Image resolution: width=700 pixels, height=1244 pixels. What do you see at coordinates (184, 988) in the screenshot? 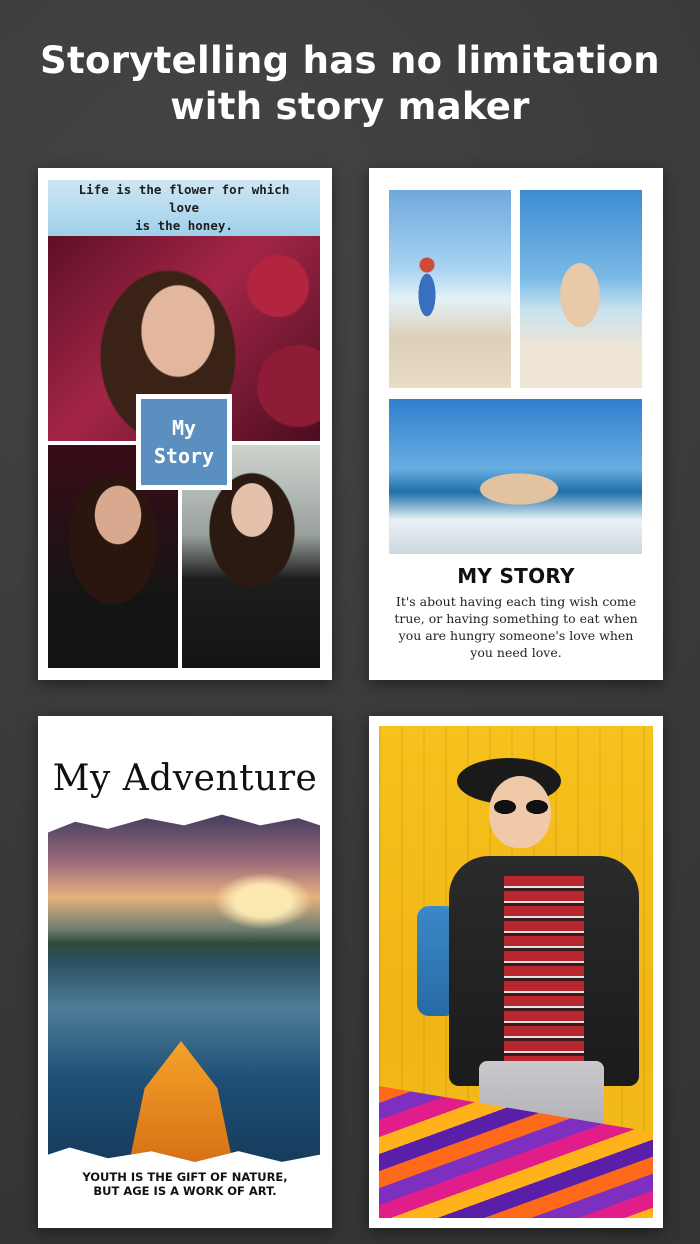
I see `photo-lake-mountains-boat` at bounding box center [184, 988].